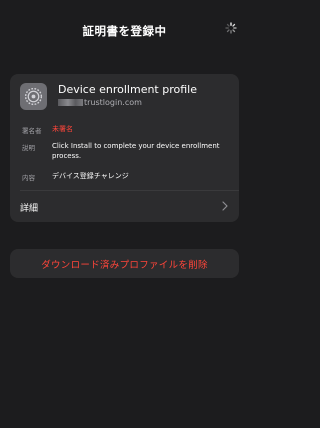  Describe the element at coordinates (33, 96) in the screenshot. I see `gear-icon` at that location.